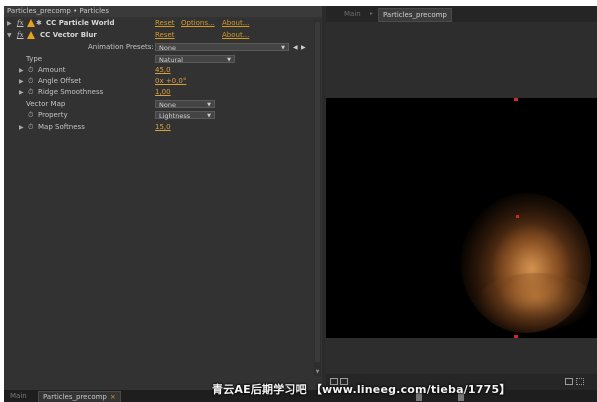 The image size is (597, 402). Describe the element at coordinates (75, 397) in the screenshot. I see `timeline-tab-label: Particles_precomp` at that location.